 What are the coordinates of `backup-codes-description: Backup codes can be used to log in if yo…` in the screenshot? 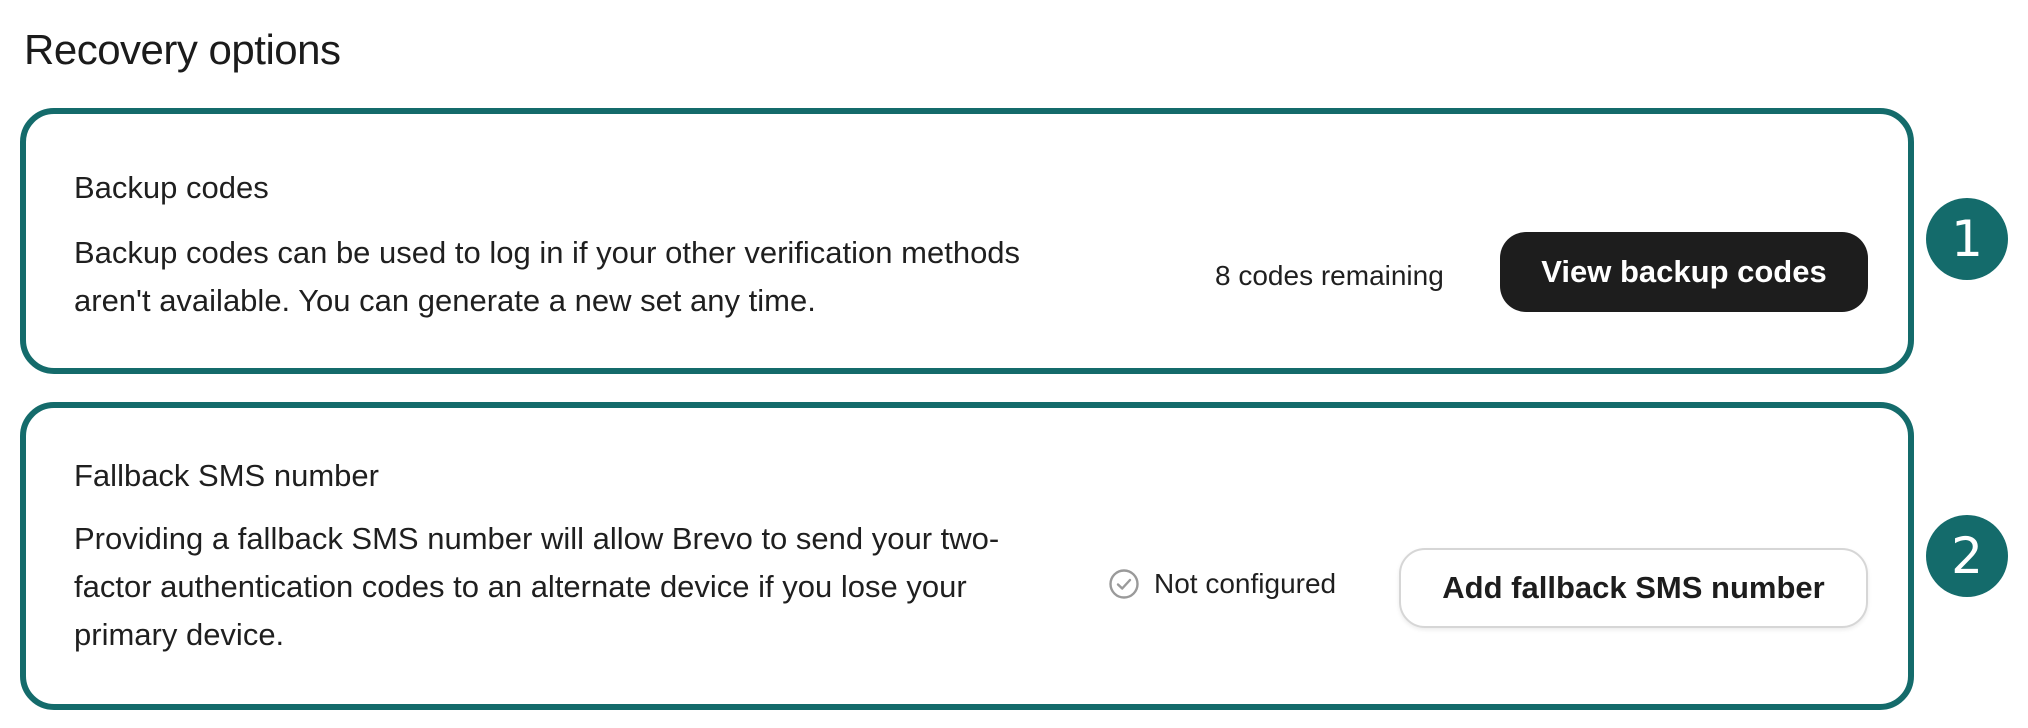 It's located at (547, 276).